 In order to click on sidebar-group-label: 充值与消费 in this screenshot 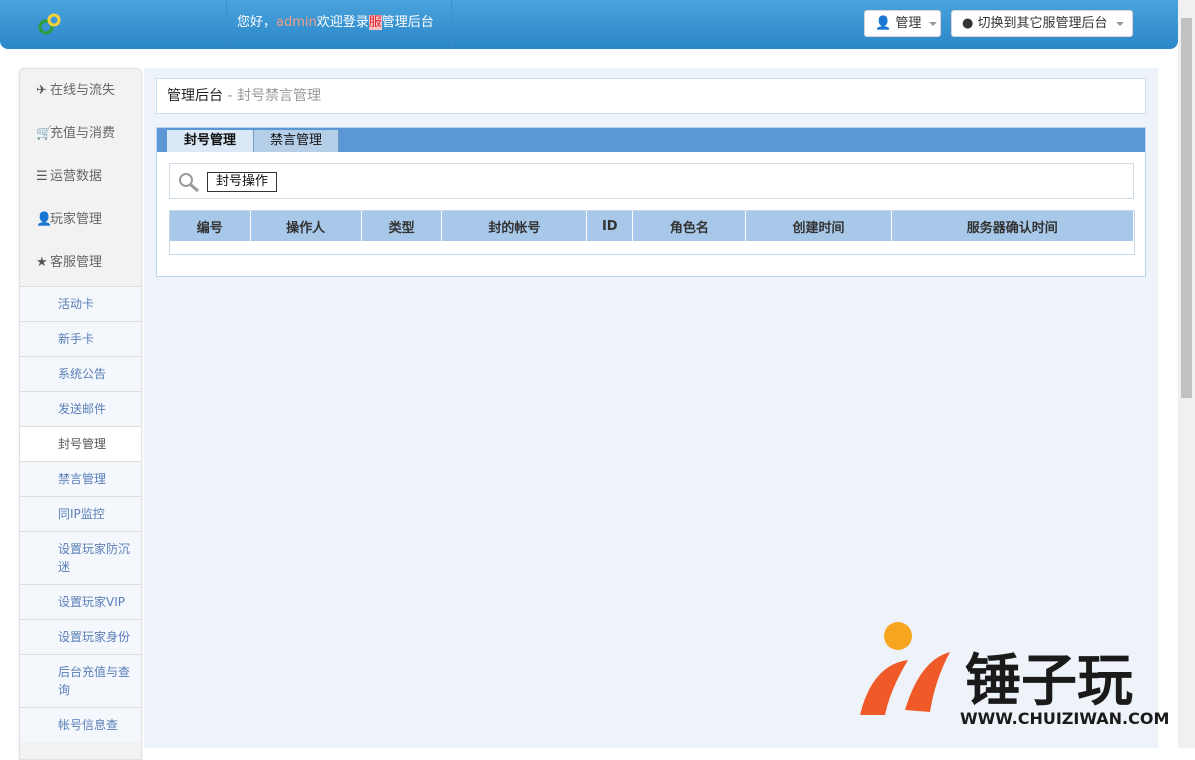, I will do `click(83, 133)`.